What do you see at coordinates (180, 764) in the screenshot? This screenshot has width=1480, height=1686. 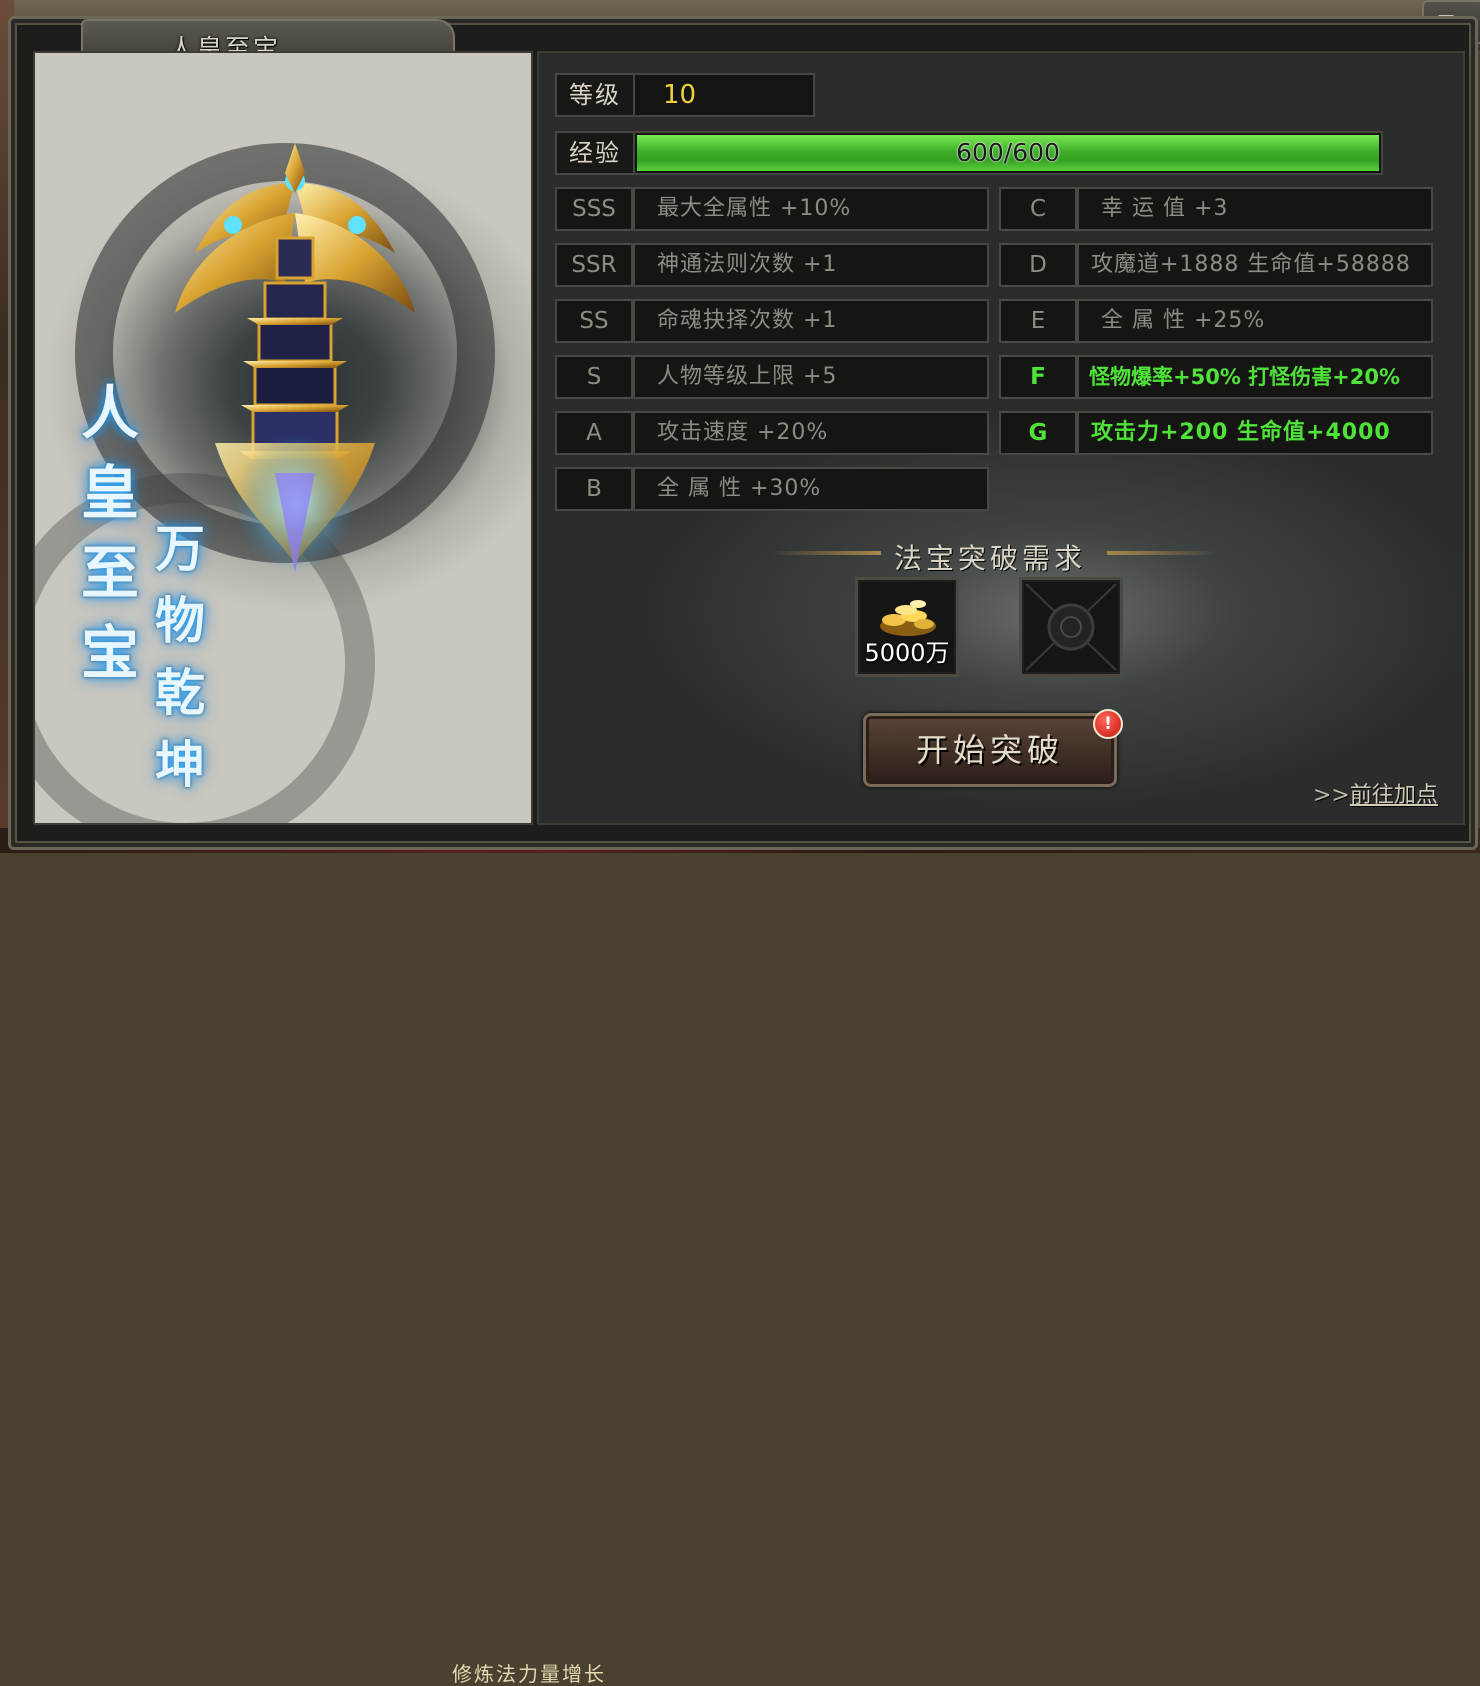 I see `art-char: 坤` at bounding box center [180, 764].